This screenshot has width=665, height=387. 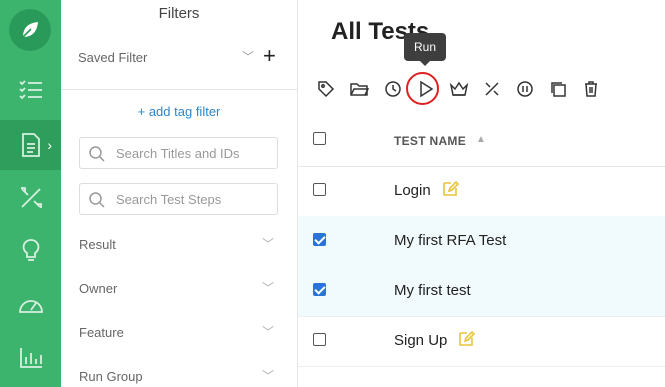 I want to click on table-row: Sign Up, so click(x=481, y=341).